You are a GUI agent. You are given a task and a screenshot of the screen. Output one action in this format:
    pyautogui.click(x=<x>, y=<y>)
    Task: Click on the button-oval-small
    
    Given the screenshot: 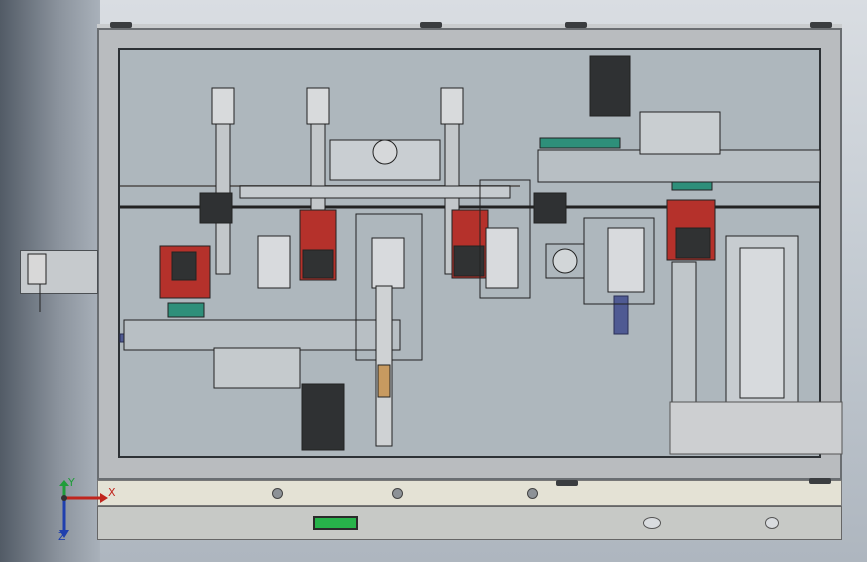 What is the action you would take?
    pyautogui.click(x=772, y=523)
    